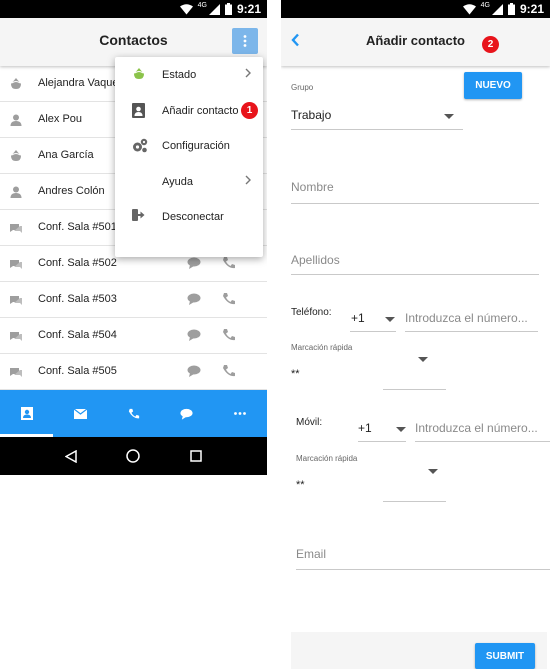 Image resolution: width=550 pixels, height=669 pixels. I want to click on menu-item-label: Estado, so click(179, 75).